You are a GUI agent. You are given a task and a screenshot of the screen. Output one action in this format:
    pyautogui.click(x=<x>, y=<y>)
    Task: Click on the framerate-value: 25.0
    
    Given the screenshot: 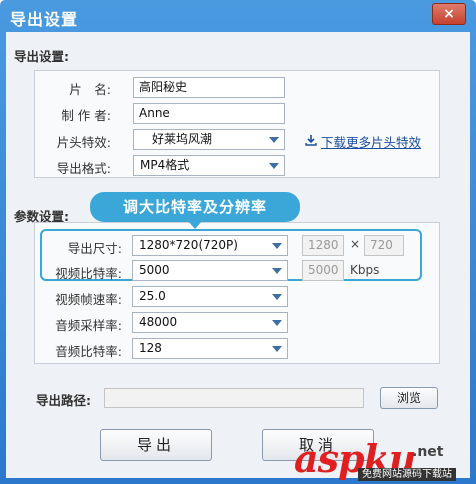 What is the action you would take?
    pyautogui.click(x=152, y=296)
    